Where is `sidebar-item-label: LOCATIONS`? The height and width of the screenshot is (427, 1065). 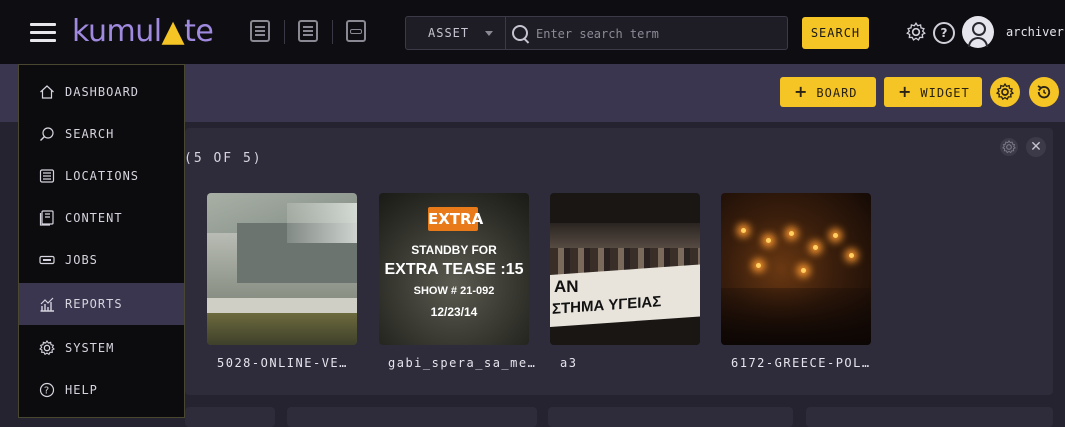
sidebar-item-label: LOCATIONS is located at coordinates (102, 176).